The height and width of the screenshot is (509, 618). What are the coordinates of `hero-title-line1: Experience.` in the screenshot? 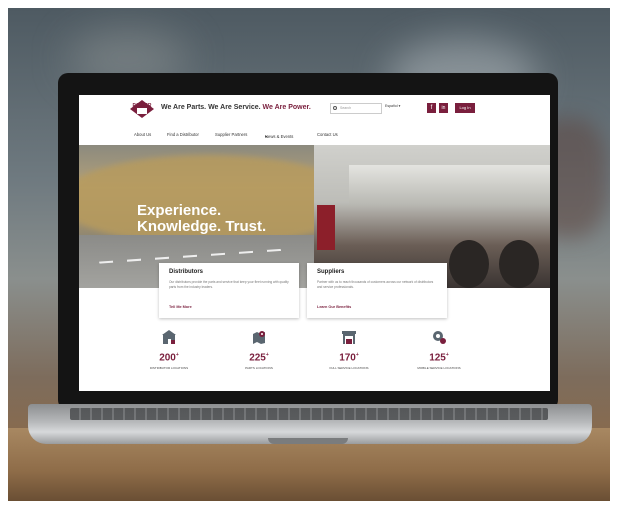 It's located at (179, 210).